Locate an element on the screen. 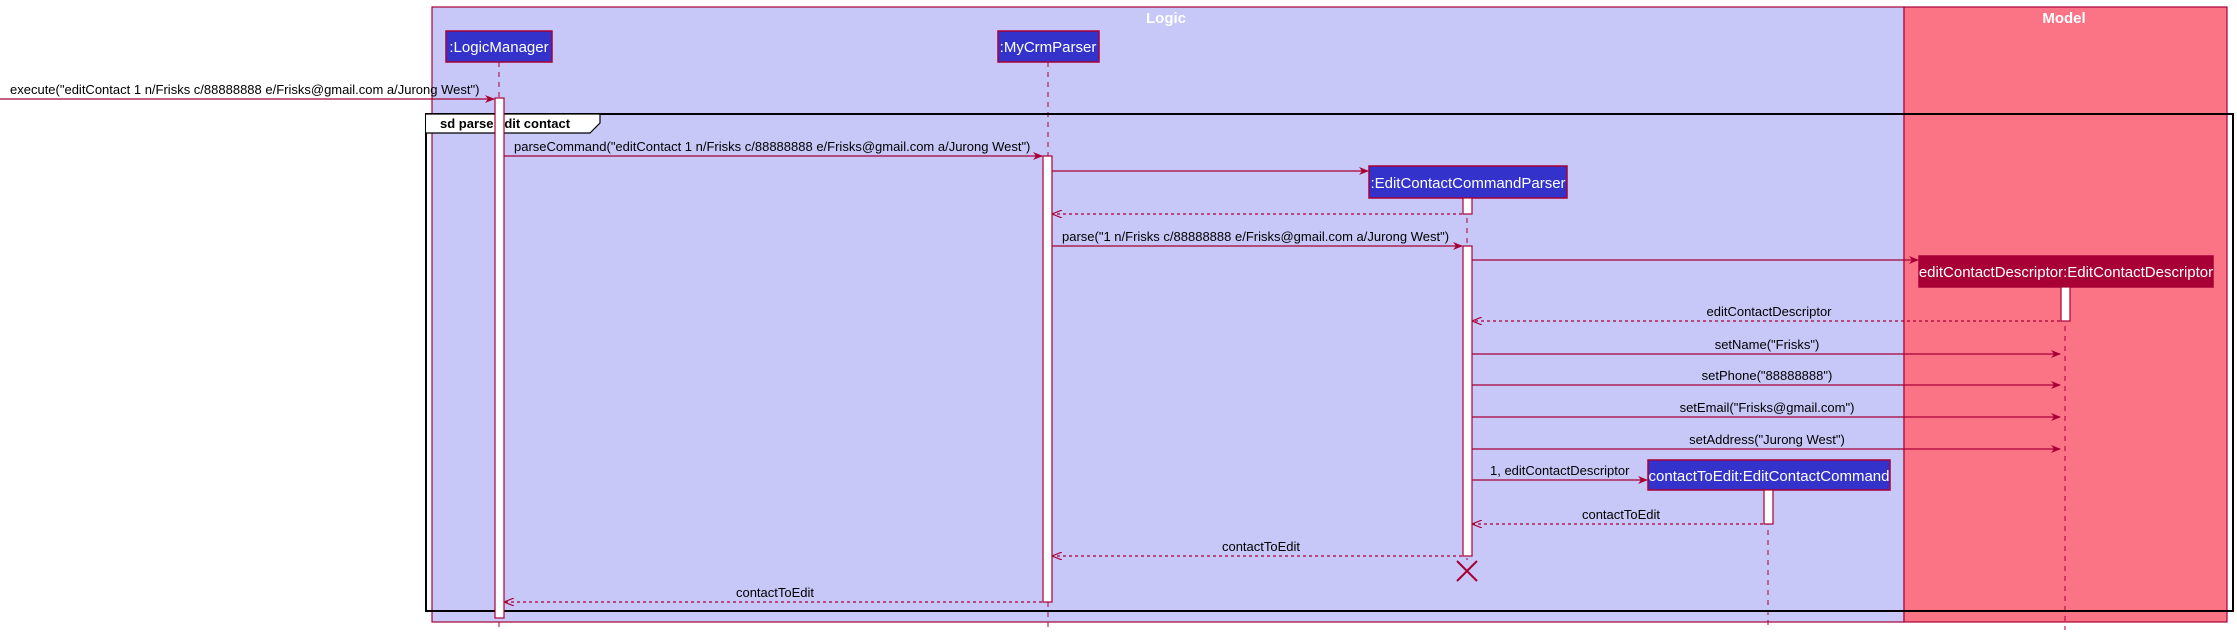 The image size is (2237, 634). participant-edit-contact-command-parser: :EditContactCommandParser is located at coordinates (1468, 182).